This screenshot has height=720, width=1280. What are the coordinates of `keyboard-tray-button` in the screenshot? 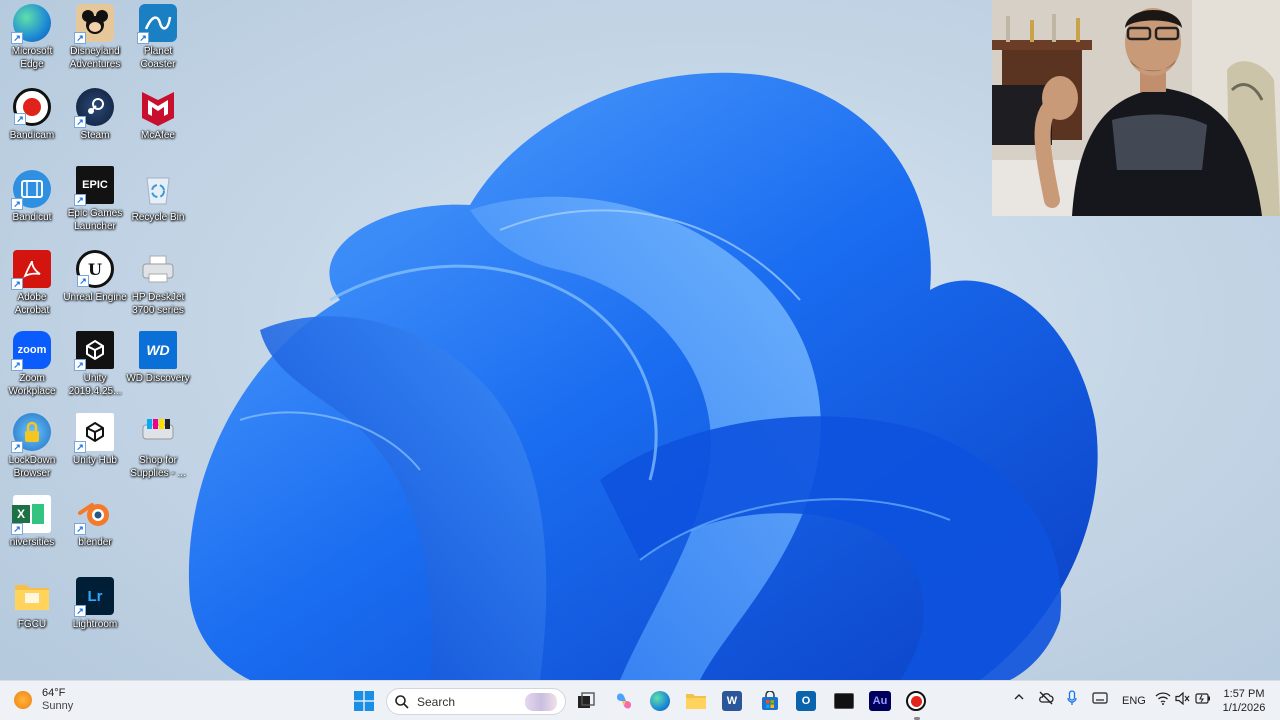 It's located at (1100, 699).